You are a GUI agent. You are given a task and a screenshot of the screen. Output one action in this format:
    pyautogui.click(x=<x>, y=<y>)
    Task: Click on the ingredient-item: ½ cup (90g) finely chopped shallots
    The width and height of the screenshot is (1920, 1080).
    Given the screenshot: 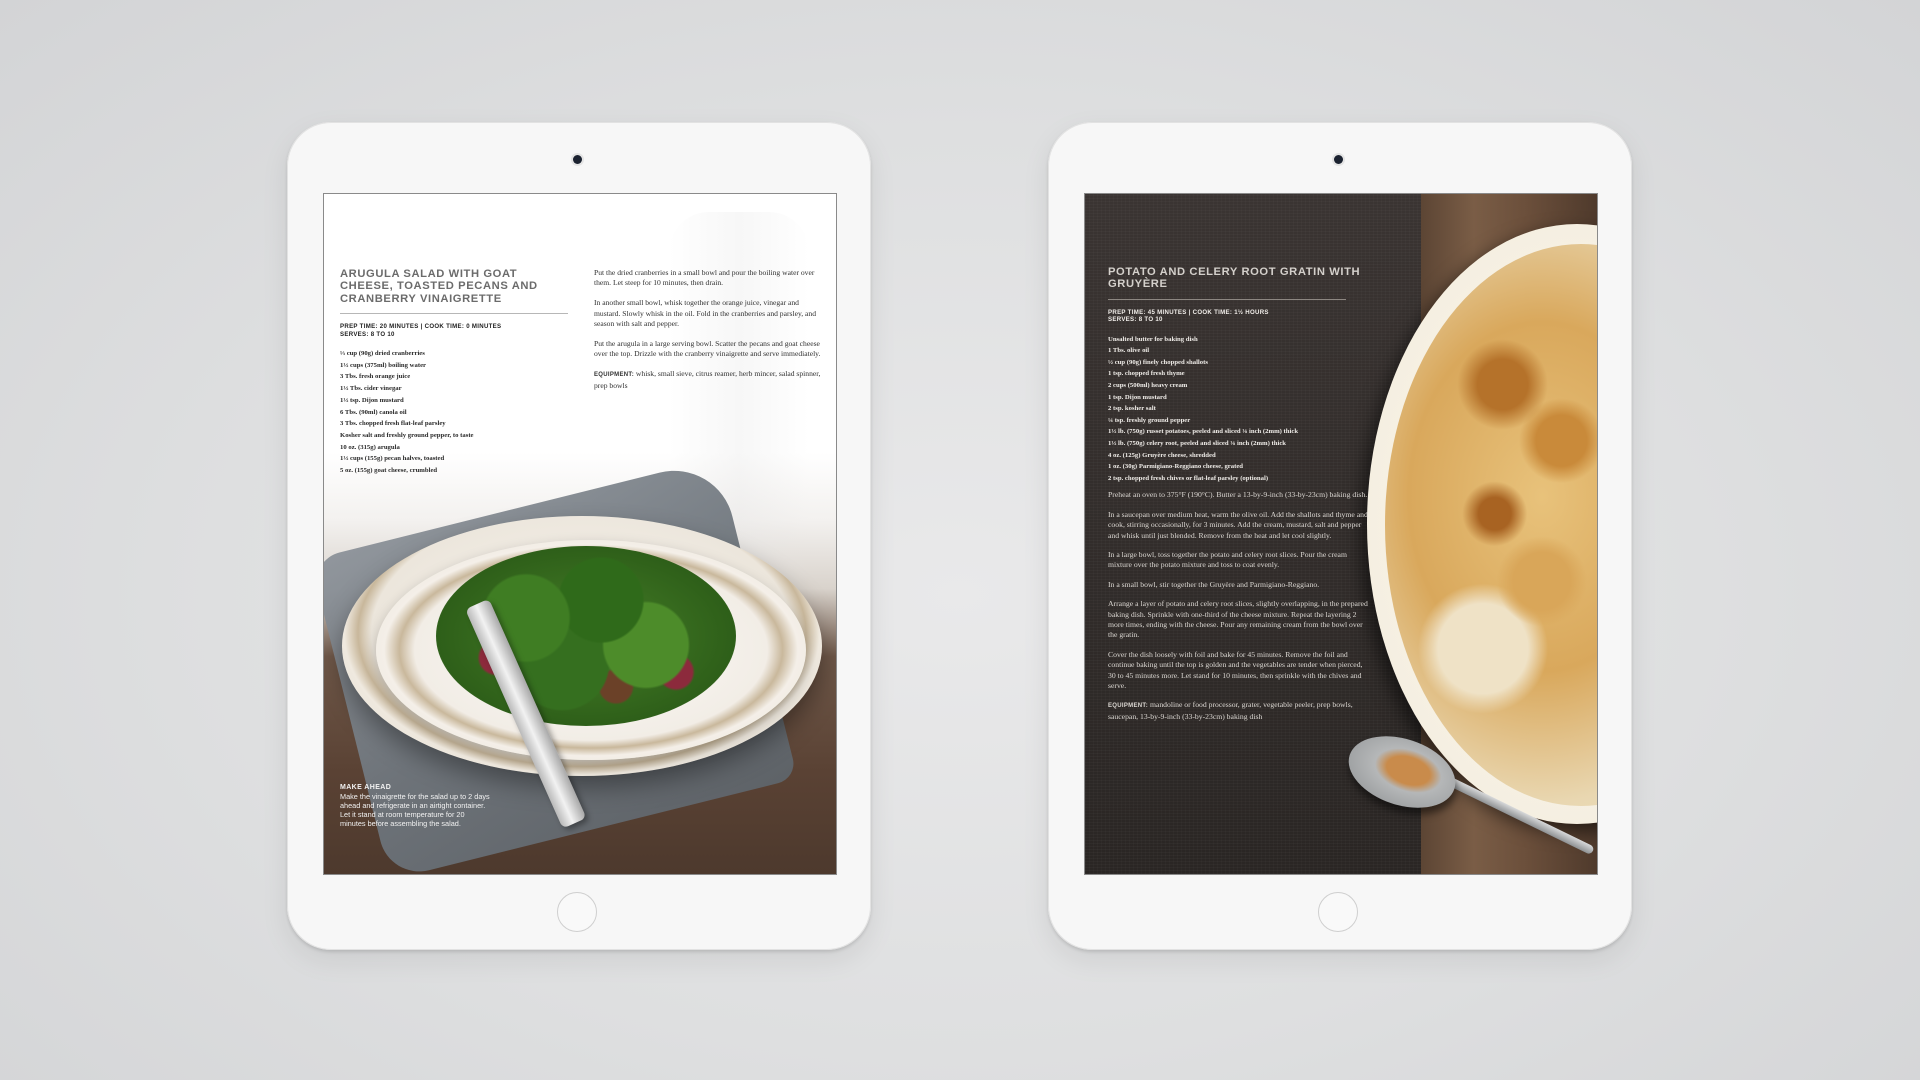 What is the action you would take?
    pyautogui.click(x=1158, y=362)
    